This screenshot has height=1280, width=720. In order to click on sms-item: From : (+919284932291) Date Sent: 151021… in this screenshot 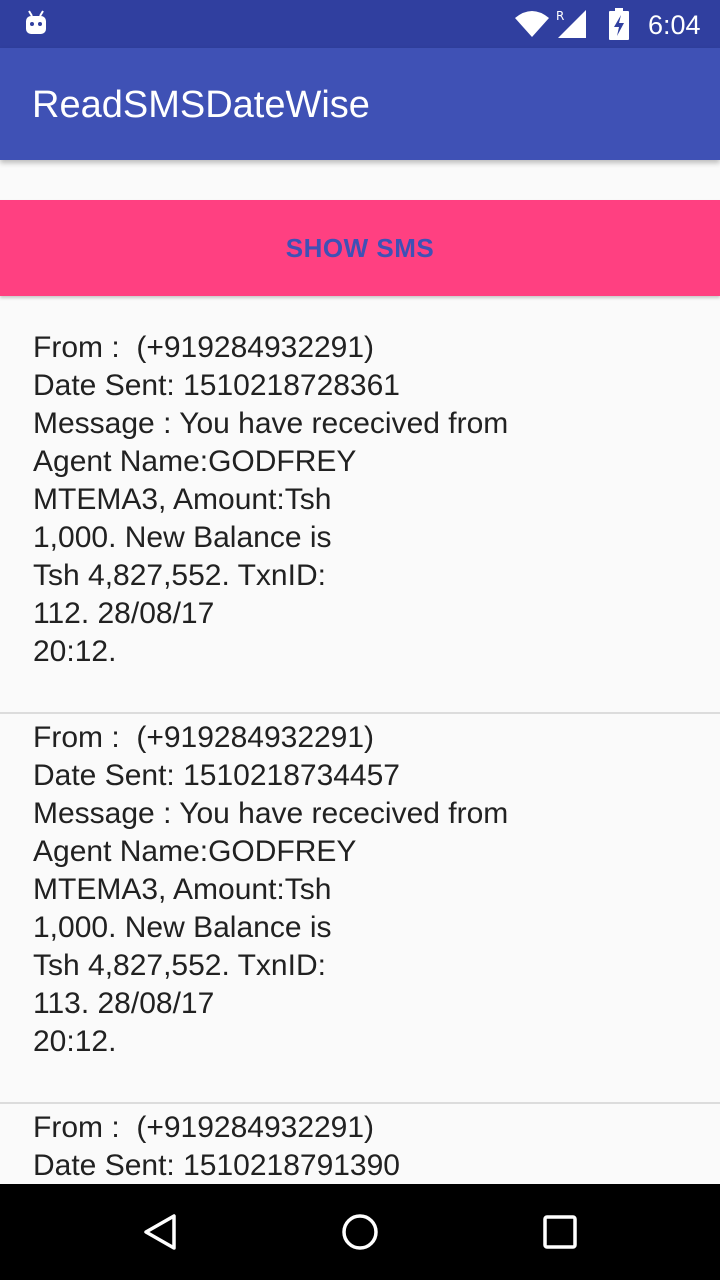, I will do `click(360, 1144)`.